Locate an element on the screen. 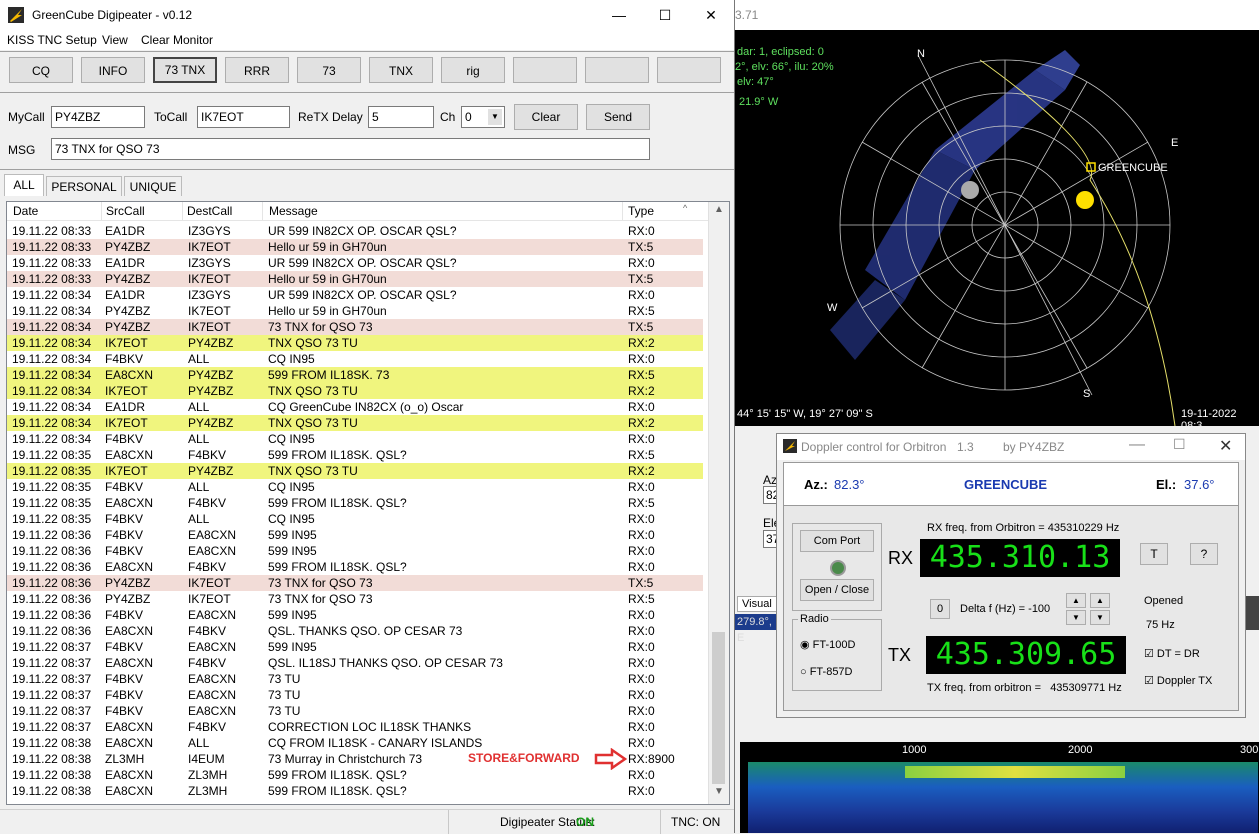  cell-message: CQ IN95 is located at coordinates (291, 487).